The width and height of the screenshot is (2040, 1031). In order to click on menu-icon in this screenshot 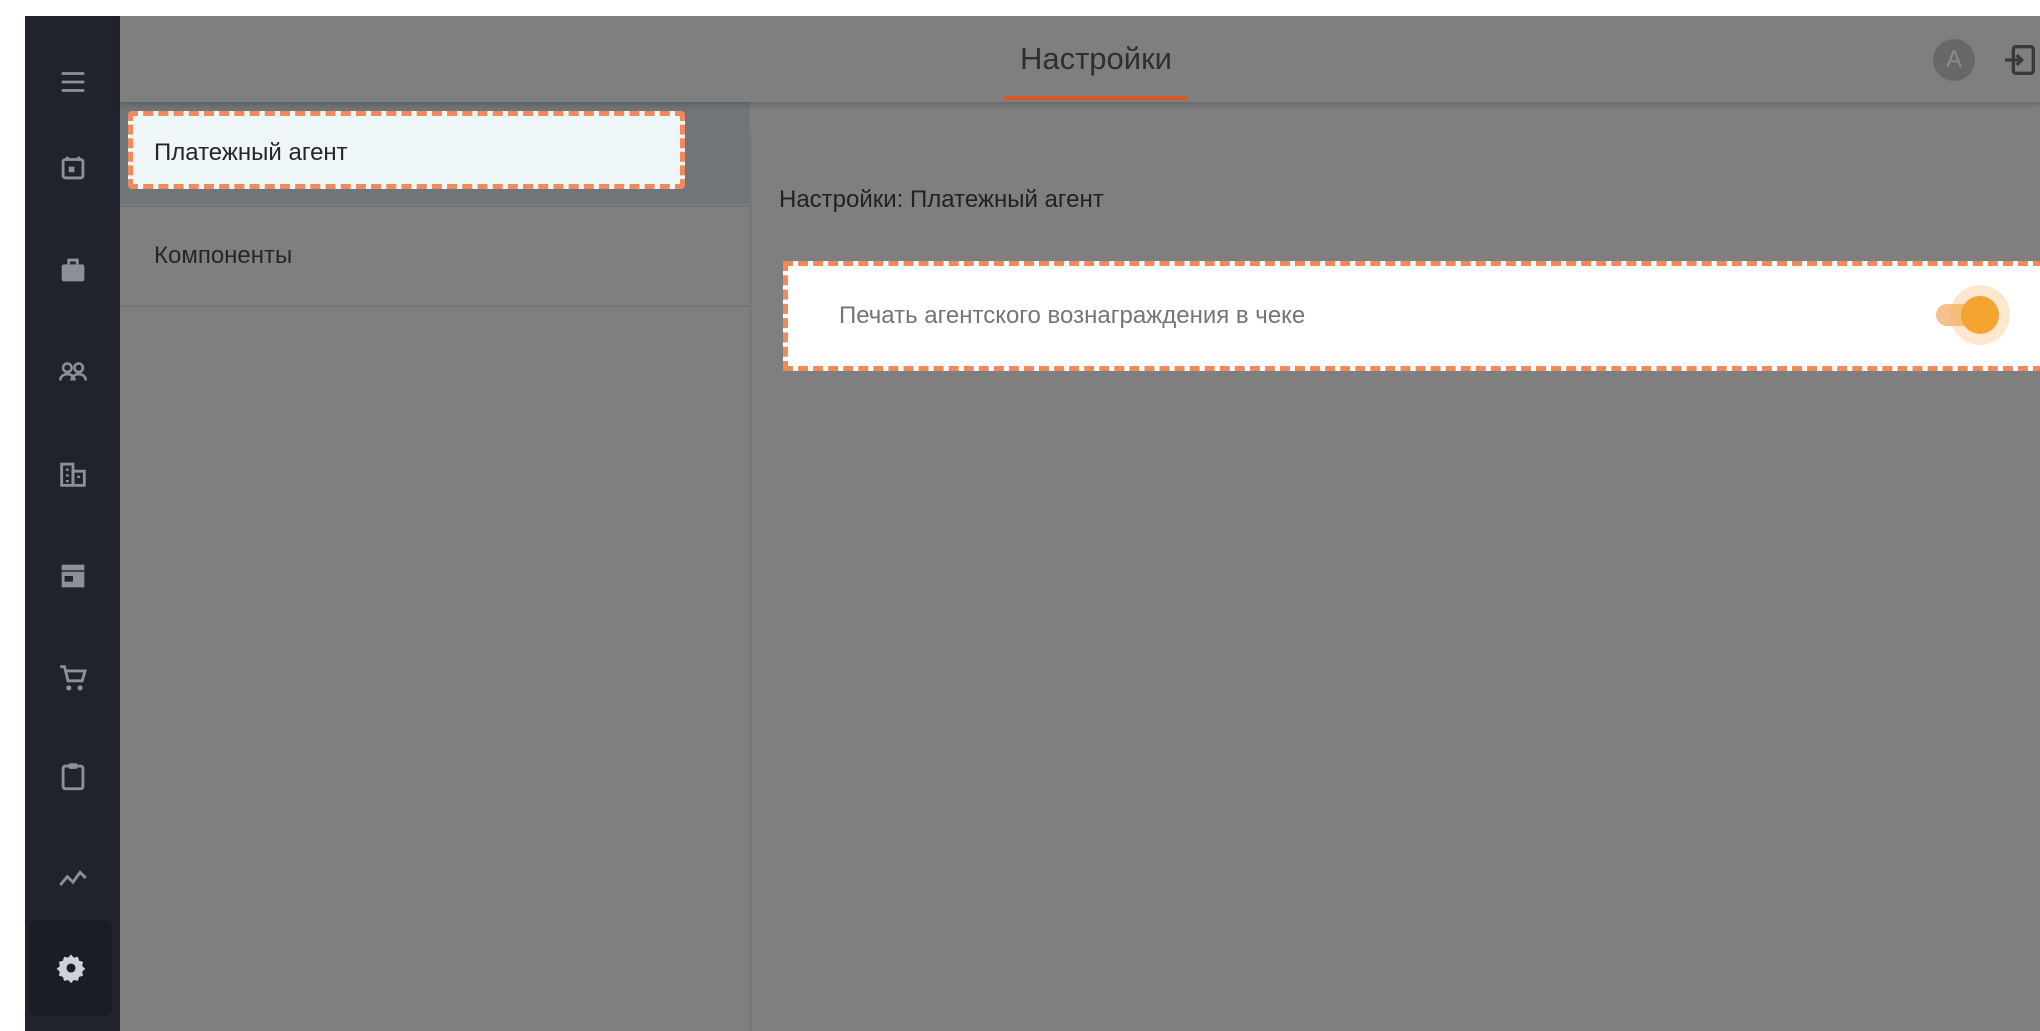, I will do `click(72, 82)`.